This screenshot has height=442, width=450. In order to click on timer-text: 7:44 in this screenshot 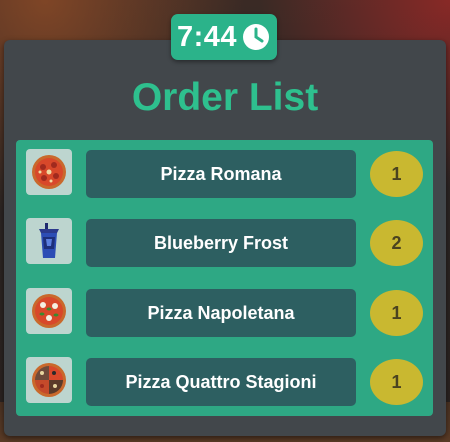, I will do `click(207, 36)`.